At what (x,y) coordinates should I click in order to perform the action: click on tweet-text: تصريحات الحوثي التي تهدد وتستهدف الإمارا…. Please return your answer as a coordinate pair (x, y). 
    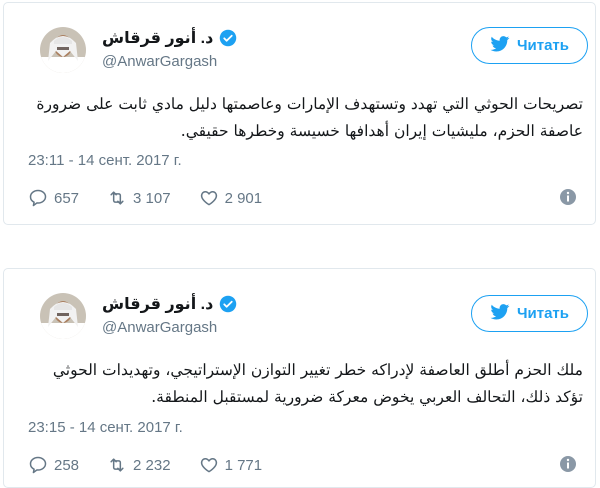
    Looking at the image, I should click on (305, 118).